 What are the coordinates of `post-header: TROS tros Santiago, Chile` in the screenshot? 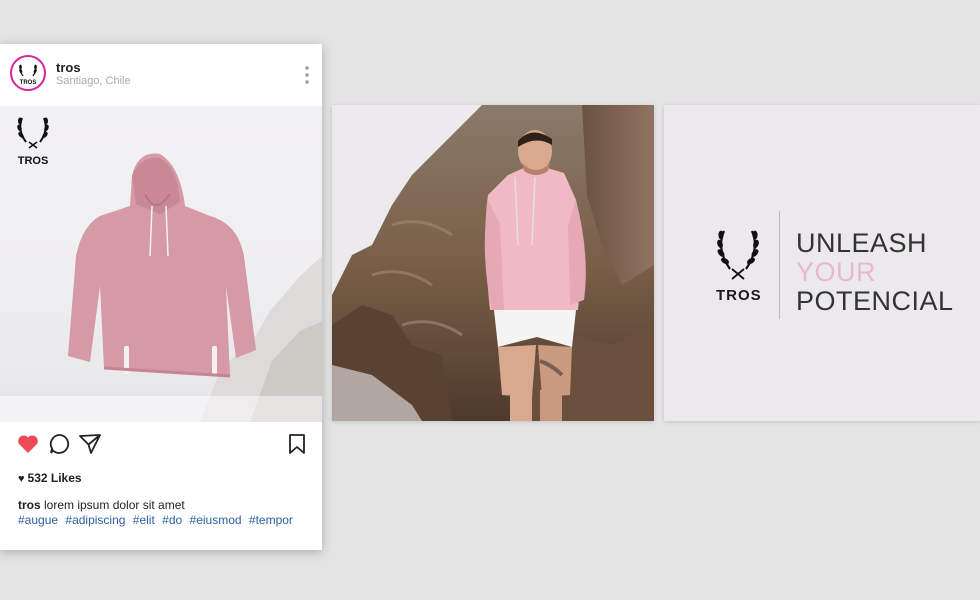 It's located at (161, 75).